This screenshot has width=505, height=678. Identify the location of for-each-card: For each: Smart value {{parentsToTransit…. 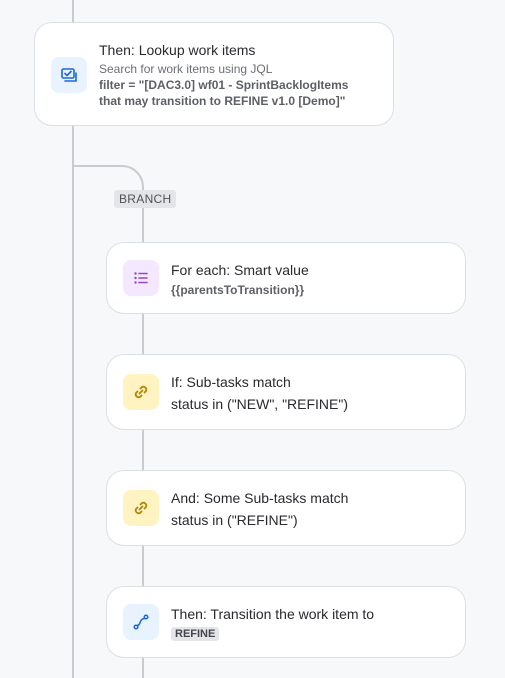
(286, 278).